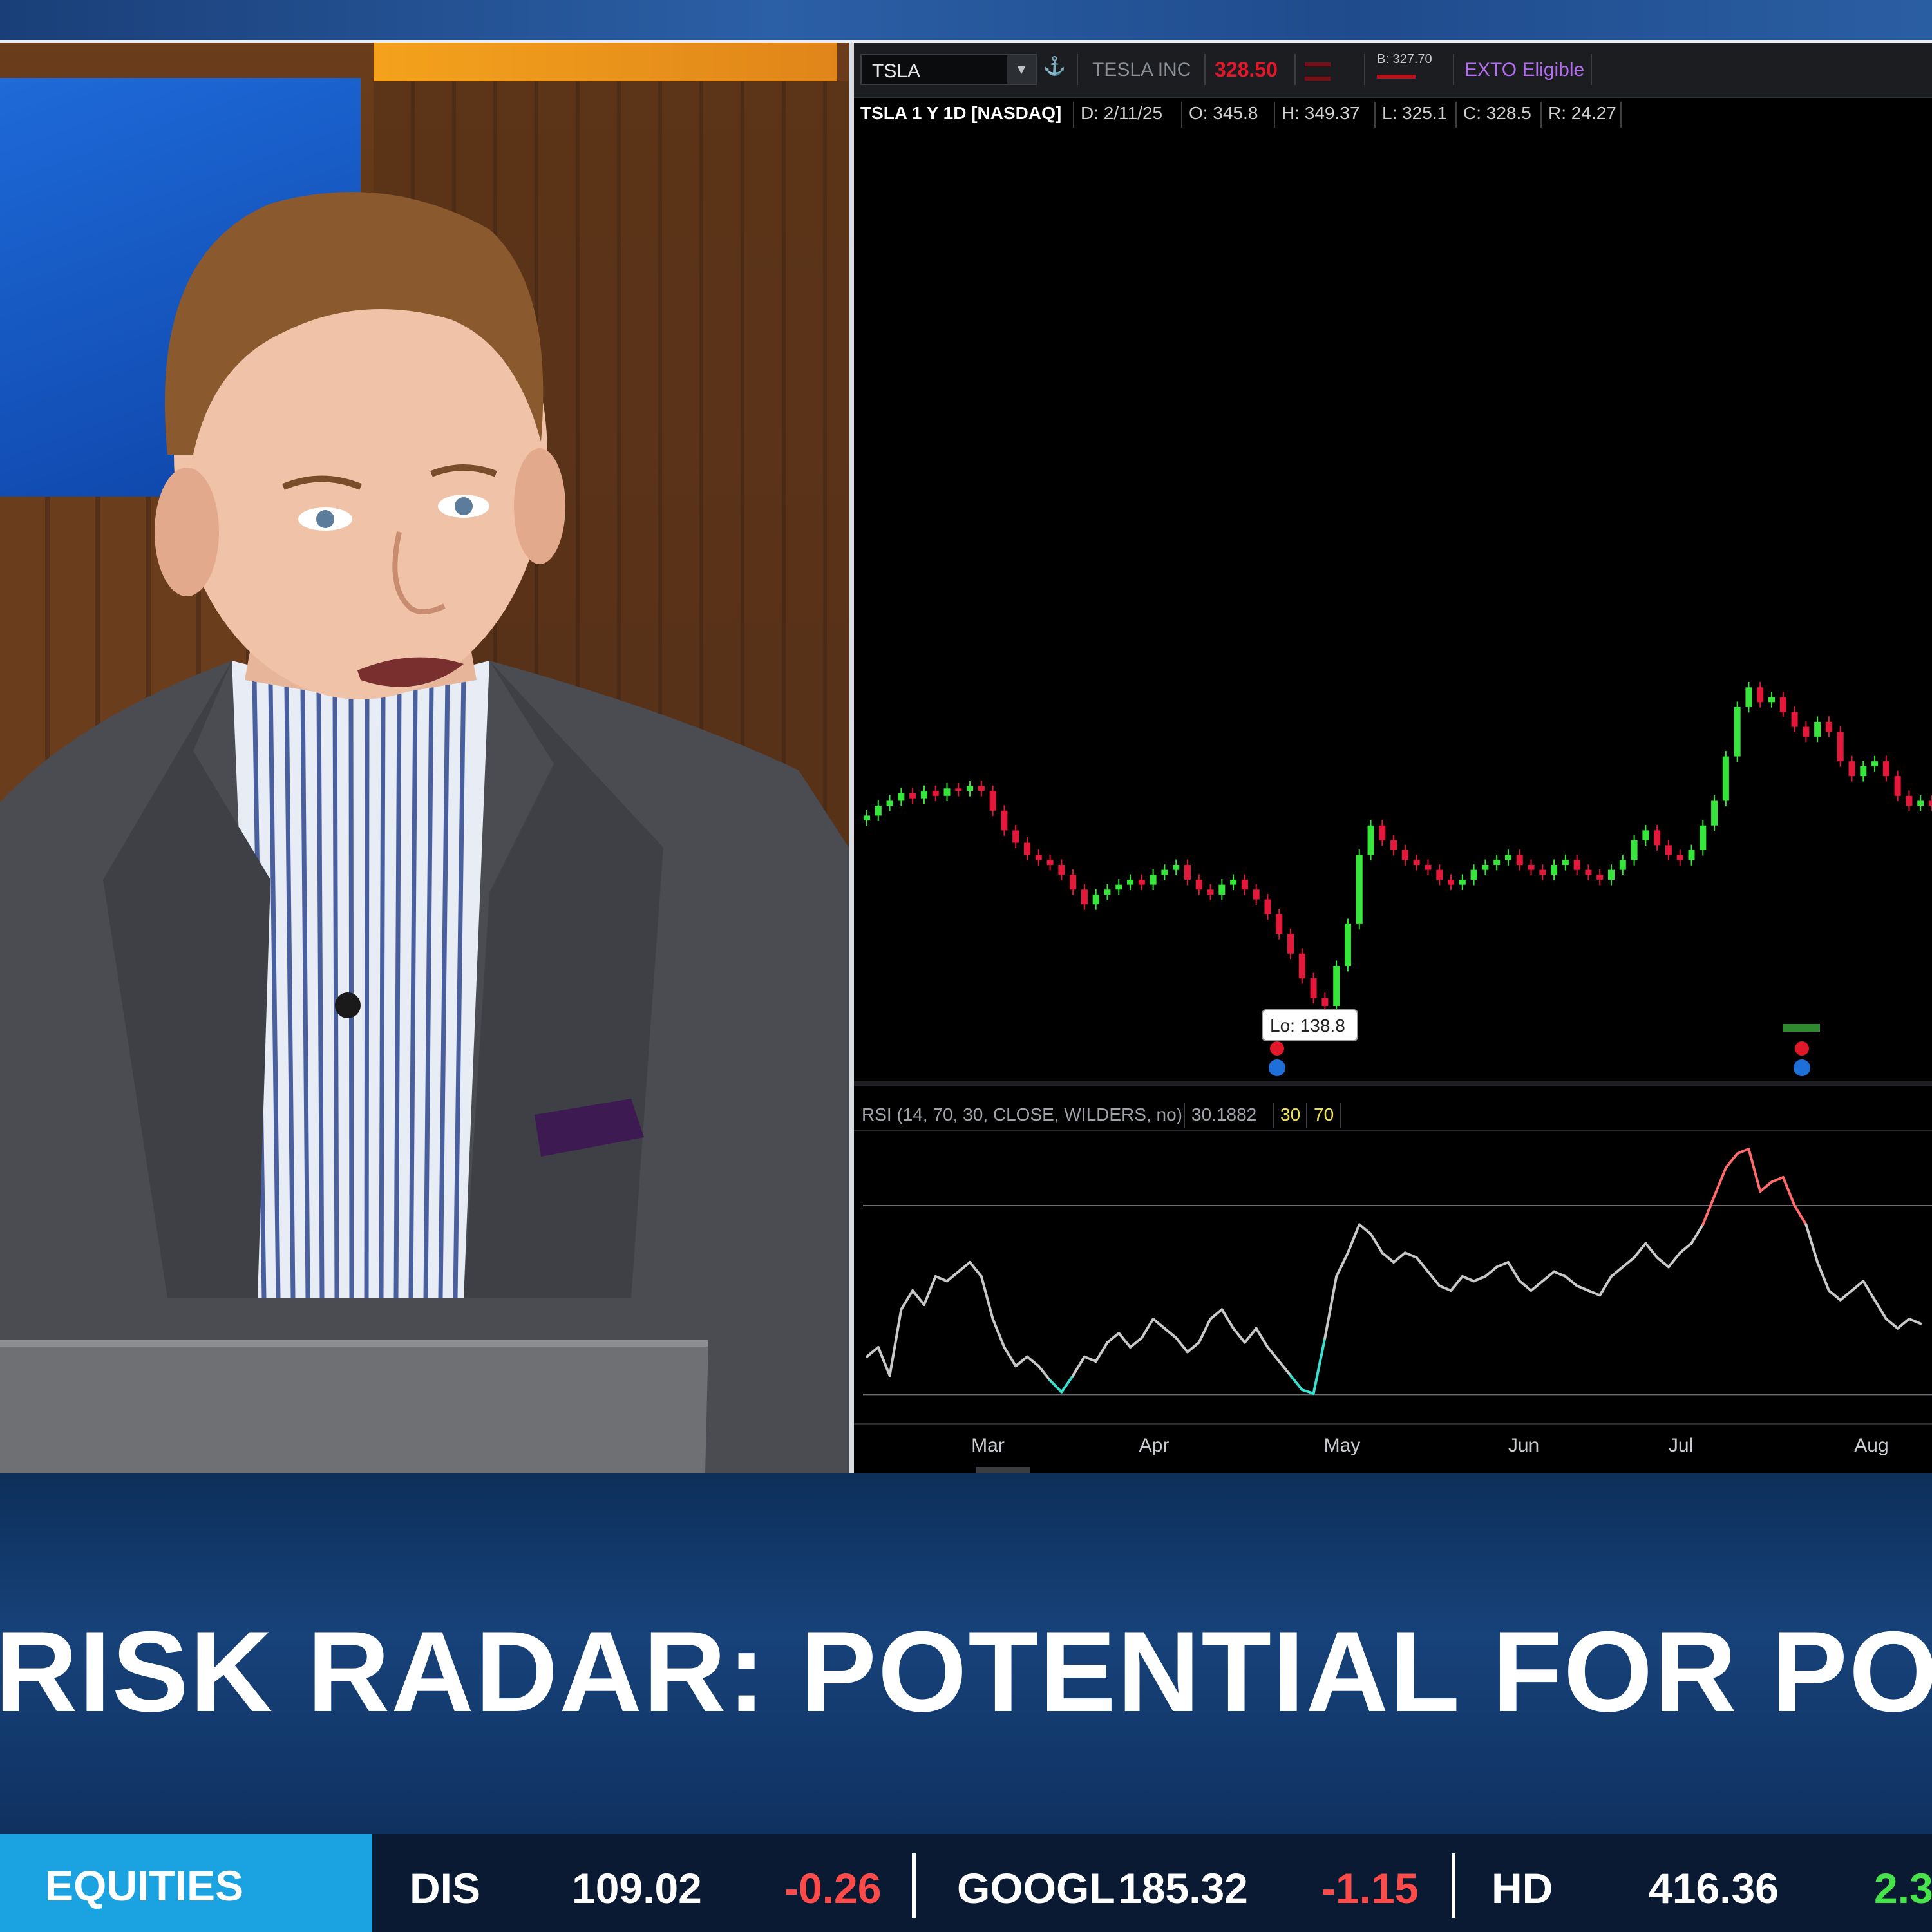 Image resolution: width=1932 pixels, height=1932 pixels. I want to click on rsi-header-rule, so click(1393, 1130).